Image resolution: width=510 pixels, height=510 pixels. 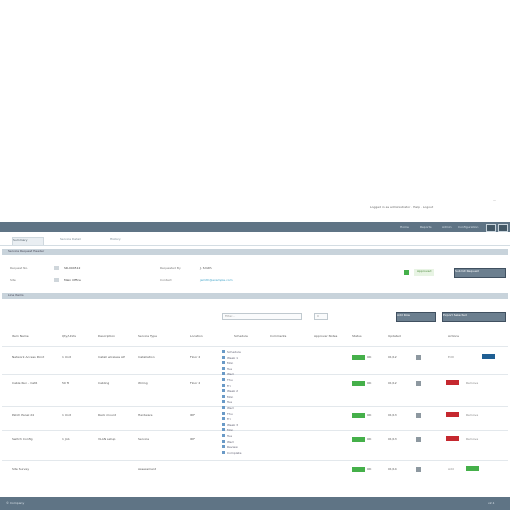 What do you see at coordinates (472, 468) in the screenshot?
I see `add-button` at bounding box center [472, 468].